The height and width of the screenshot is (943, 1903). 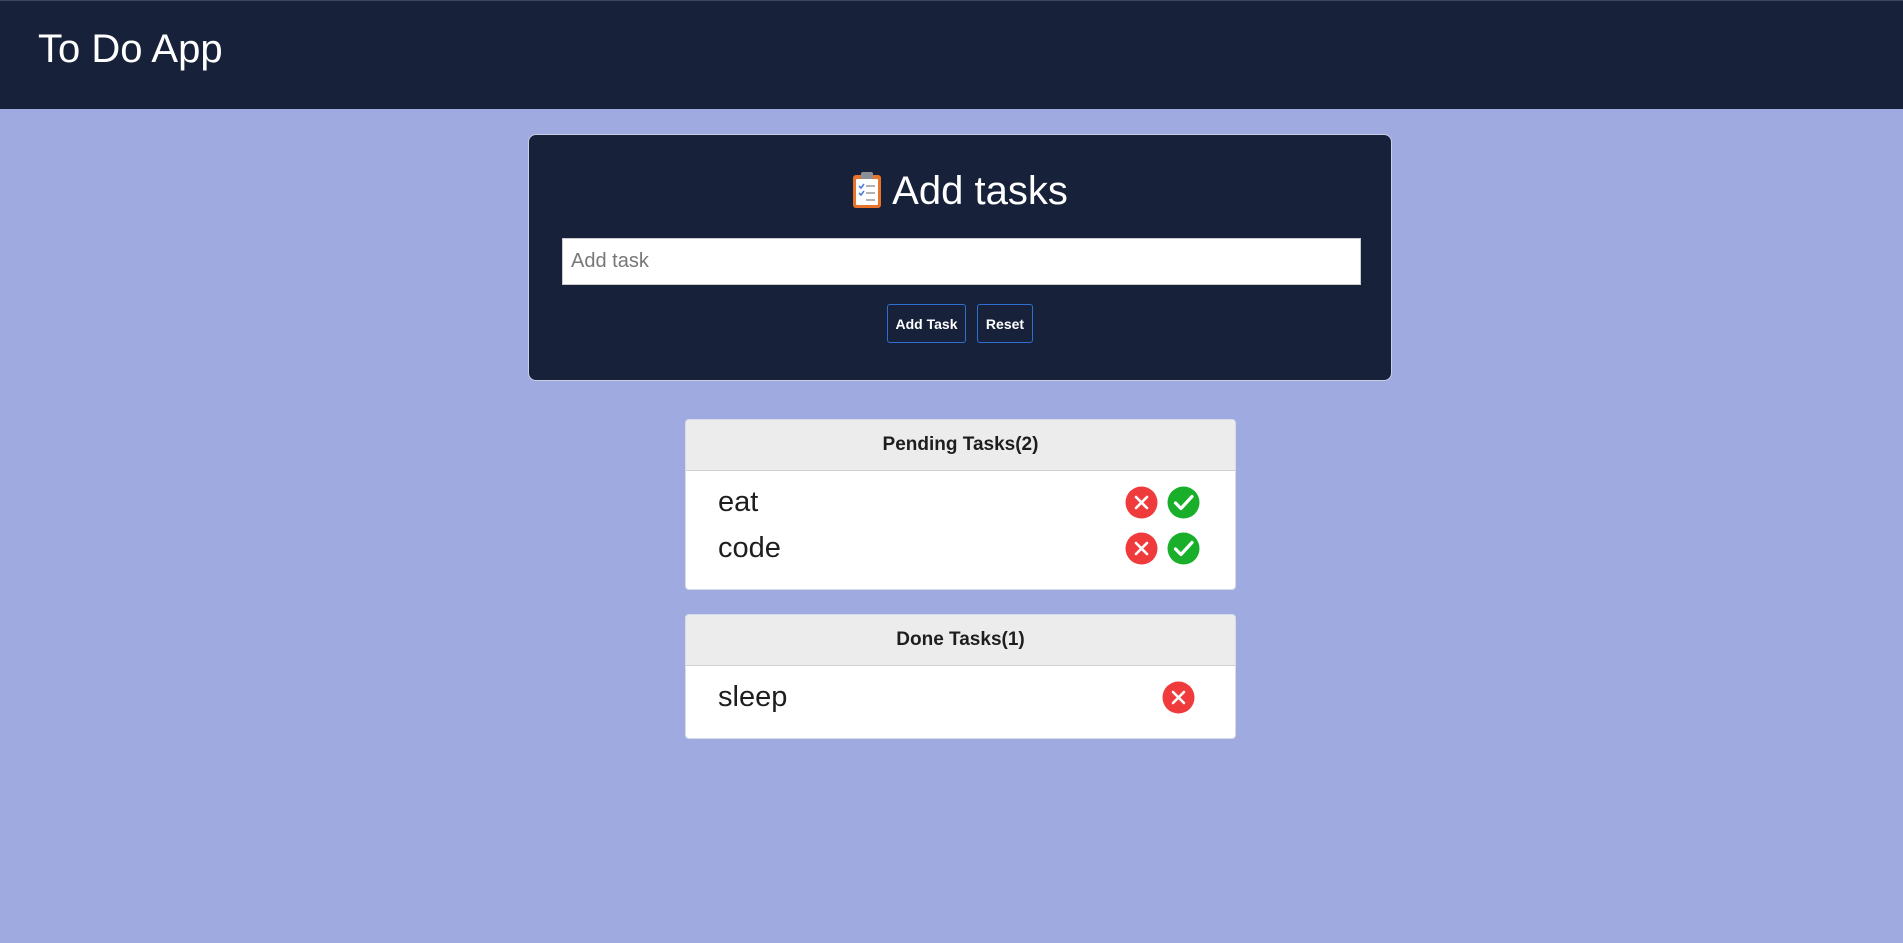 I want to click on task-label: sleep, so click(x=753, y=697).